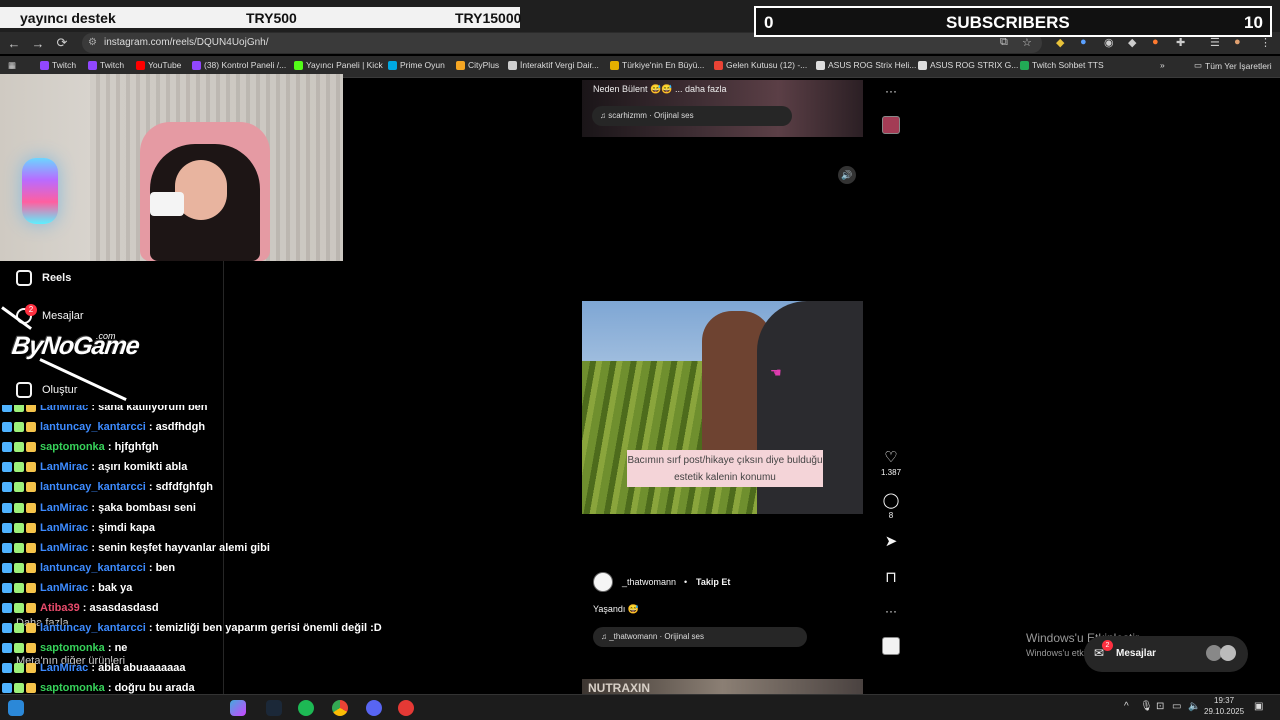 This screenshot has height=720, width=1280. What do you see at coordinates (1233, 65) in the screenshot?
I see `all-bookmarks-folder: ▭ Tüm Yer İşaretleri` at bounding box center [1233, 65].